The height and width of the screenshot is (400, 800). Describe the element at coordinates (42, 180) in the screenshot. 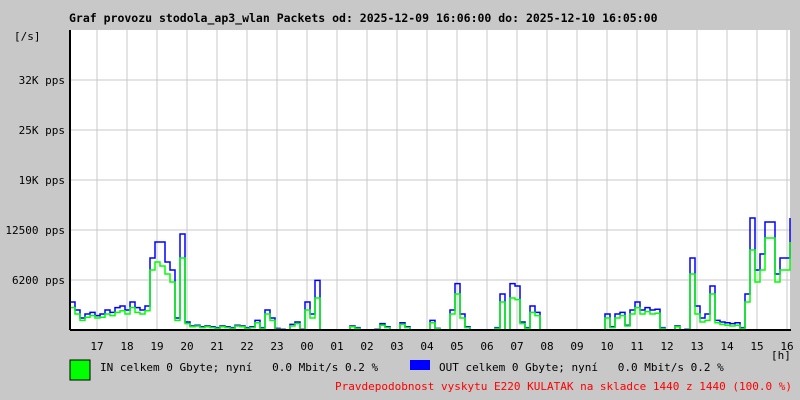

I see `y-tick-label: 19K pps` at that location.